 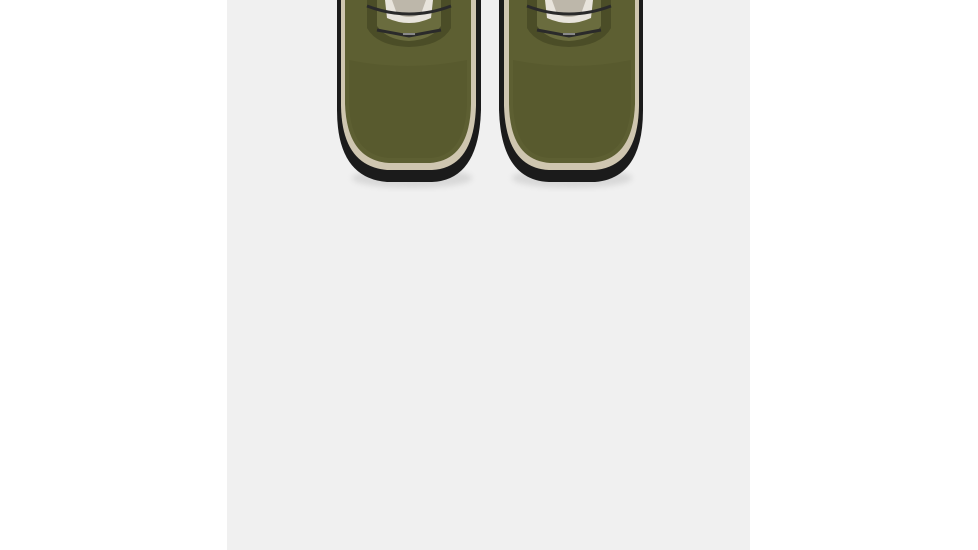 What do you see at coordinates (571, 94) in the screenshot?
I see `right-boot` at bounding box center [571, 94].